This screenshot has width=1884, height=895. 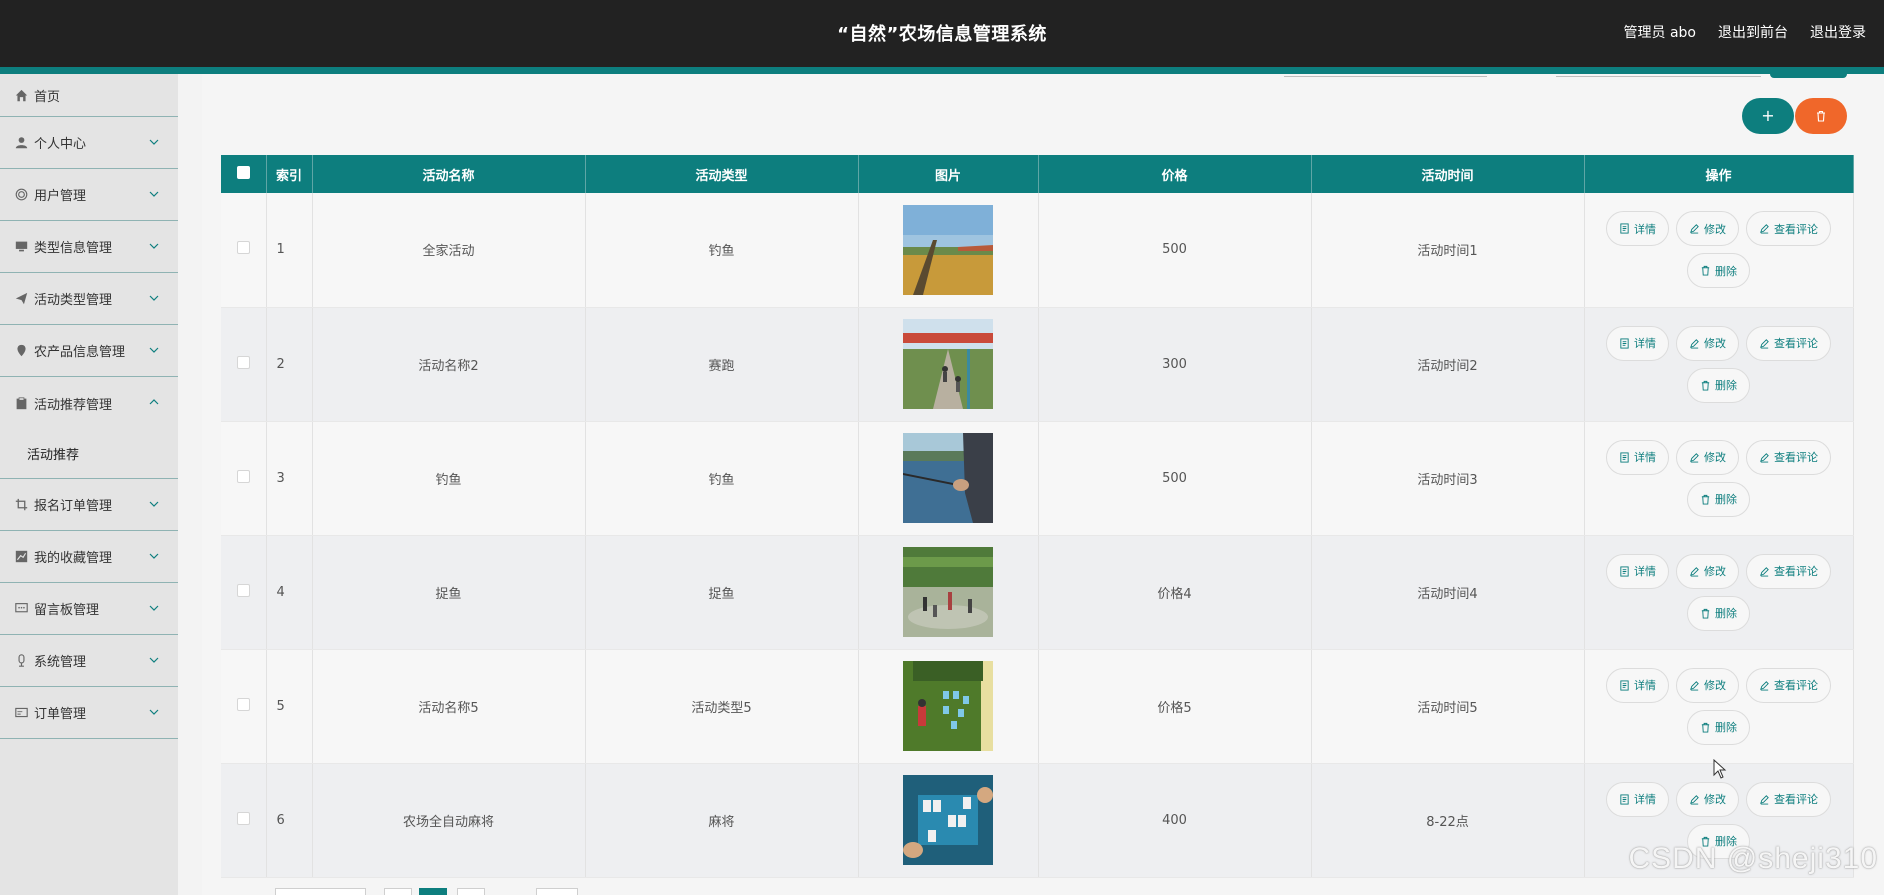 What do you see at coordinates (73, 300) in the screenshot?
I see `sidebar-item-label: 活动类型管理` at bounding box center [73, 300].